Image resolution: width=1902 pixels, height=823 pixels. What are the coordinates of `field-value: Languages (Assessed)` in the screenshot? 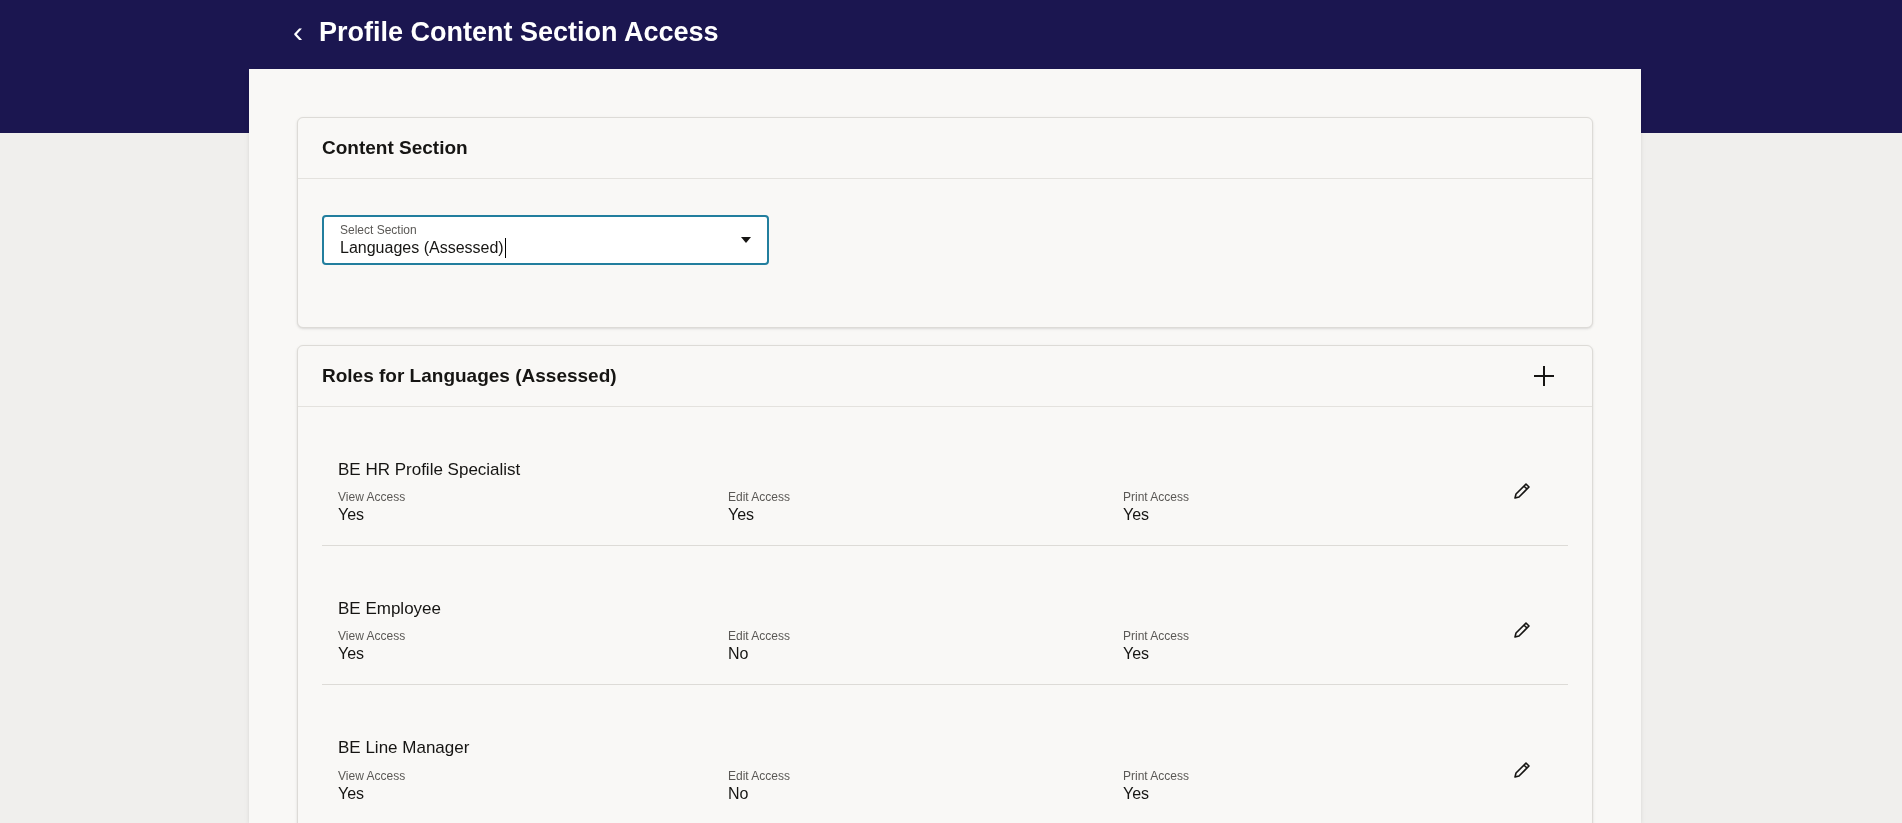 It's located at (423, 247).